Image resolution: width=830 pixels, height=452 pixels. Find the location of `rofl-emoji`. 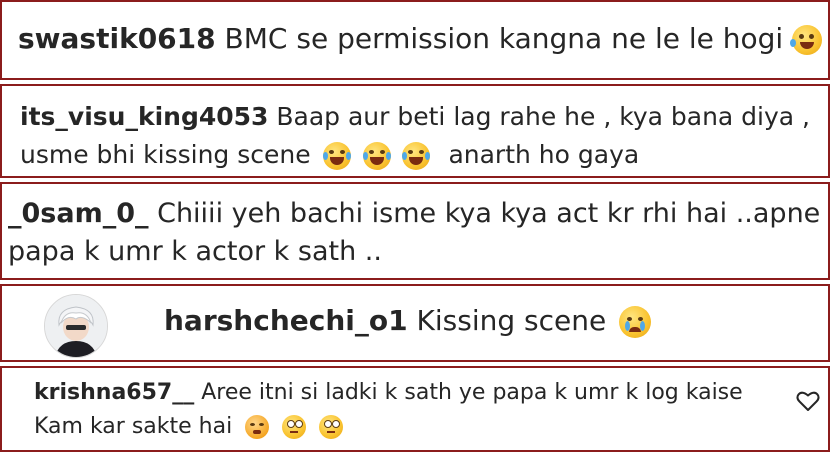

rofl-emoji is located at coordinates (806, 40).